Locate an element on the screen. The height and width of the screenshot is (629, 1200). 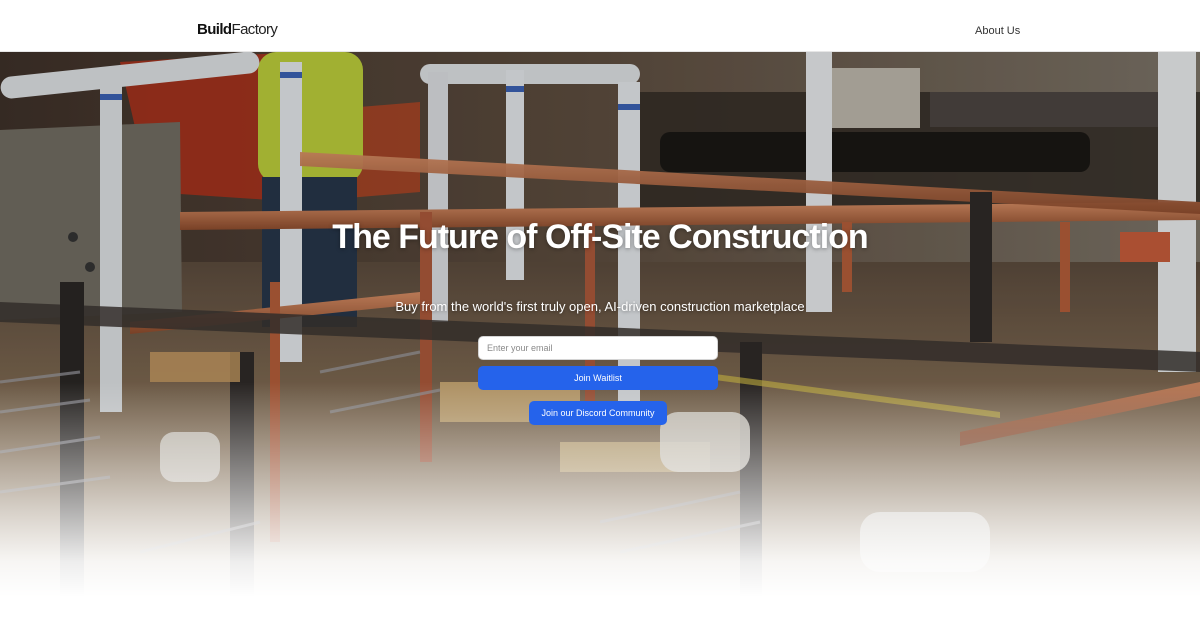
join-discord-button: Join our Discord Community is located at coordinates (598, 413).